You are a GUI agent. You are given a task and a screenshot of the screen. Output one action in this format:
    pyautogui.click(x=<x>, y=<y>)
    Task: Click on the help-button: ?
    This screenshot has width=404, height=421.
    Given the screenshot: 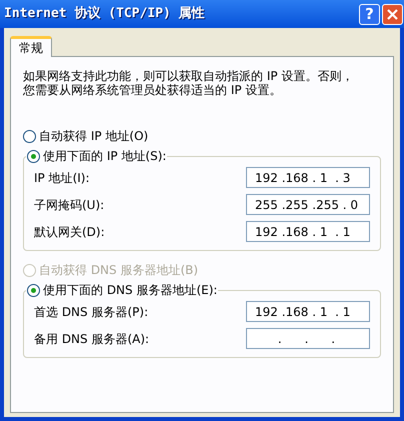 What is the action you would take?
    pyautogui.click(x=369, y=14)
    